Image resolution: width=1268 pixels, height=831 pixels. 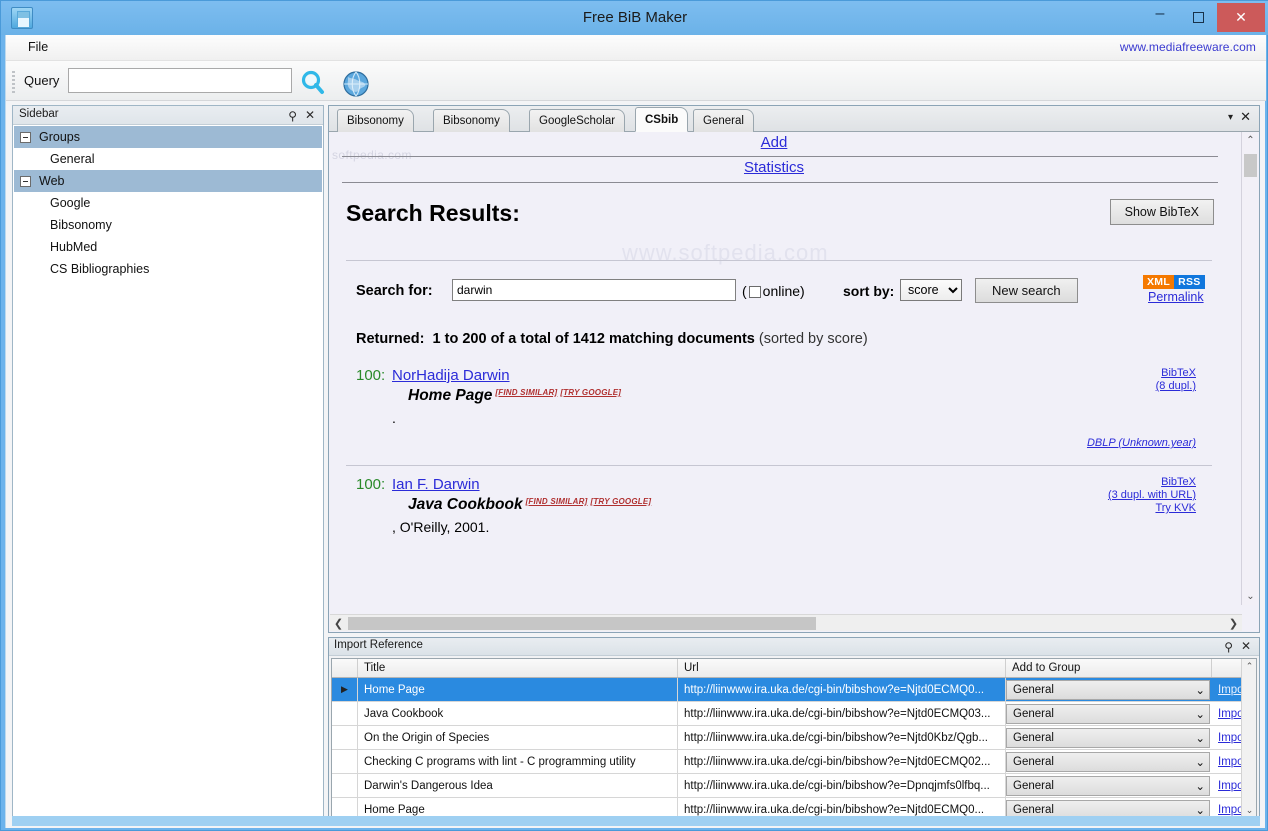 What do you see at coordinates (1246, 646) in the screenshot?
I see `import-panel-close-icon: ✕` at bounding box center [1246, 646].